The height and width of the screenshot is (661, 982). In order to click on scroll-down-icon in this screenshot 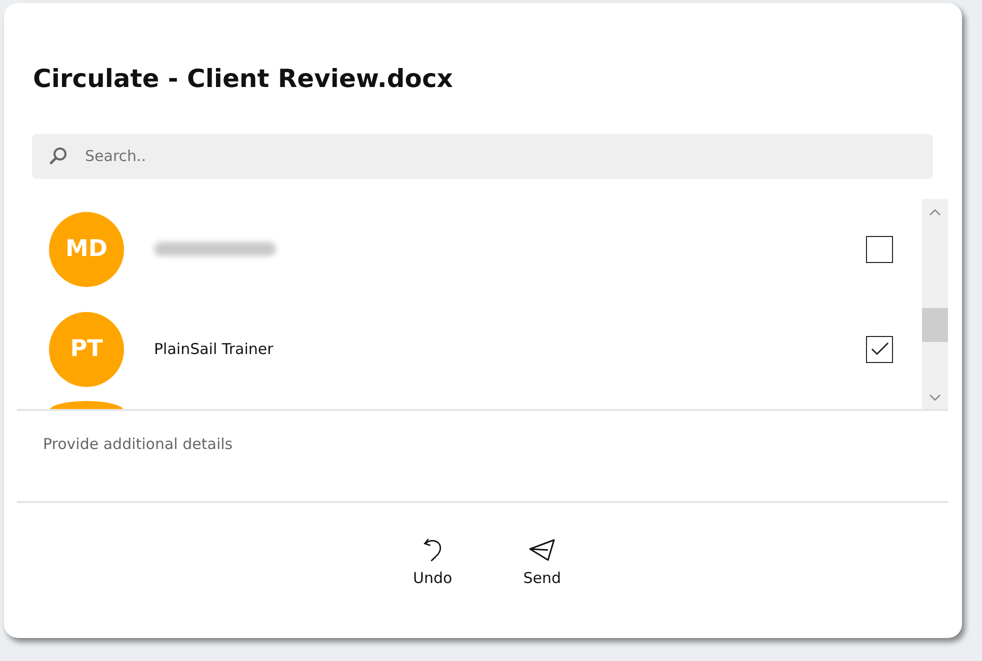, I will do `click(935, 398)`.